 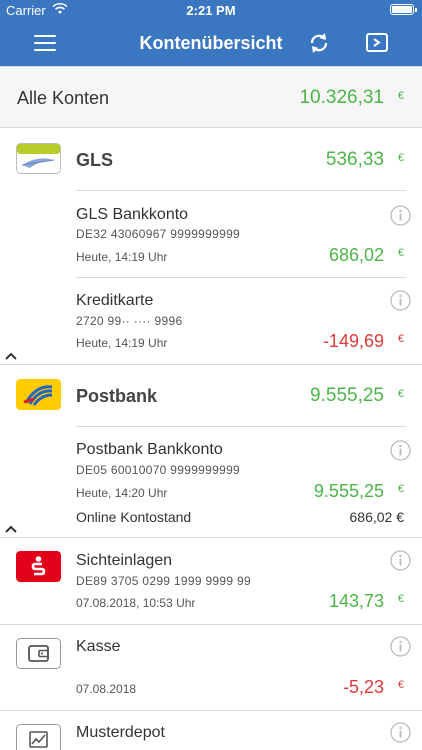 What do you see at coordinates (122, 493) in the screenshot?
I see `account-updated: Heute, 14:20 Uhr` at bounding box center [122, 493].